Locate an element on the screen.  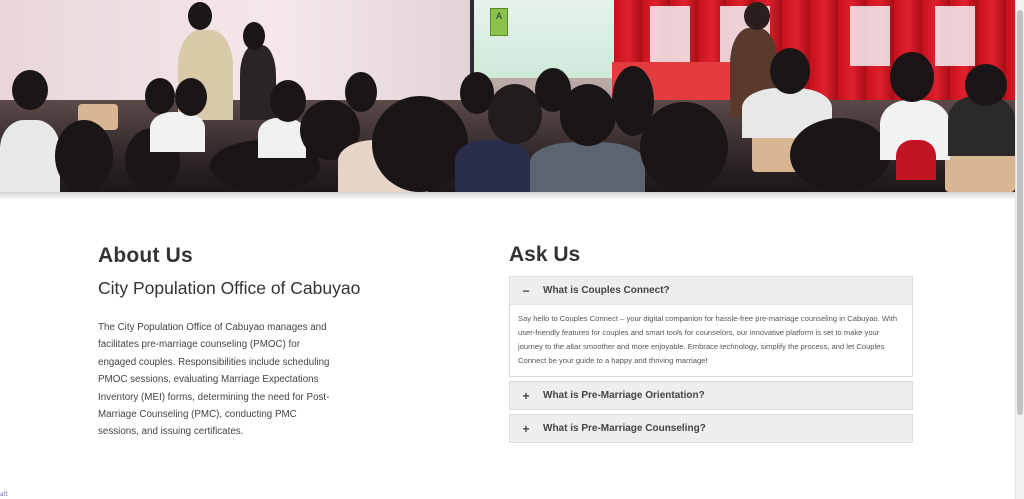
classroom-wall is located at coordinates (235, 55).